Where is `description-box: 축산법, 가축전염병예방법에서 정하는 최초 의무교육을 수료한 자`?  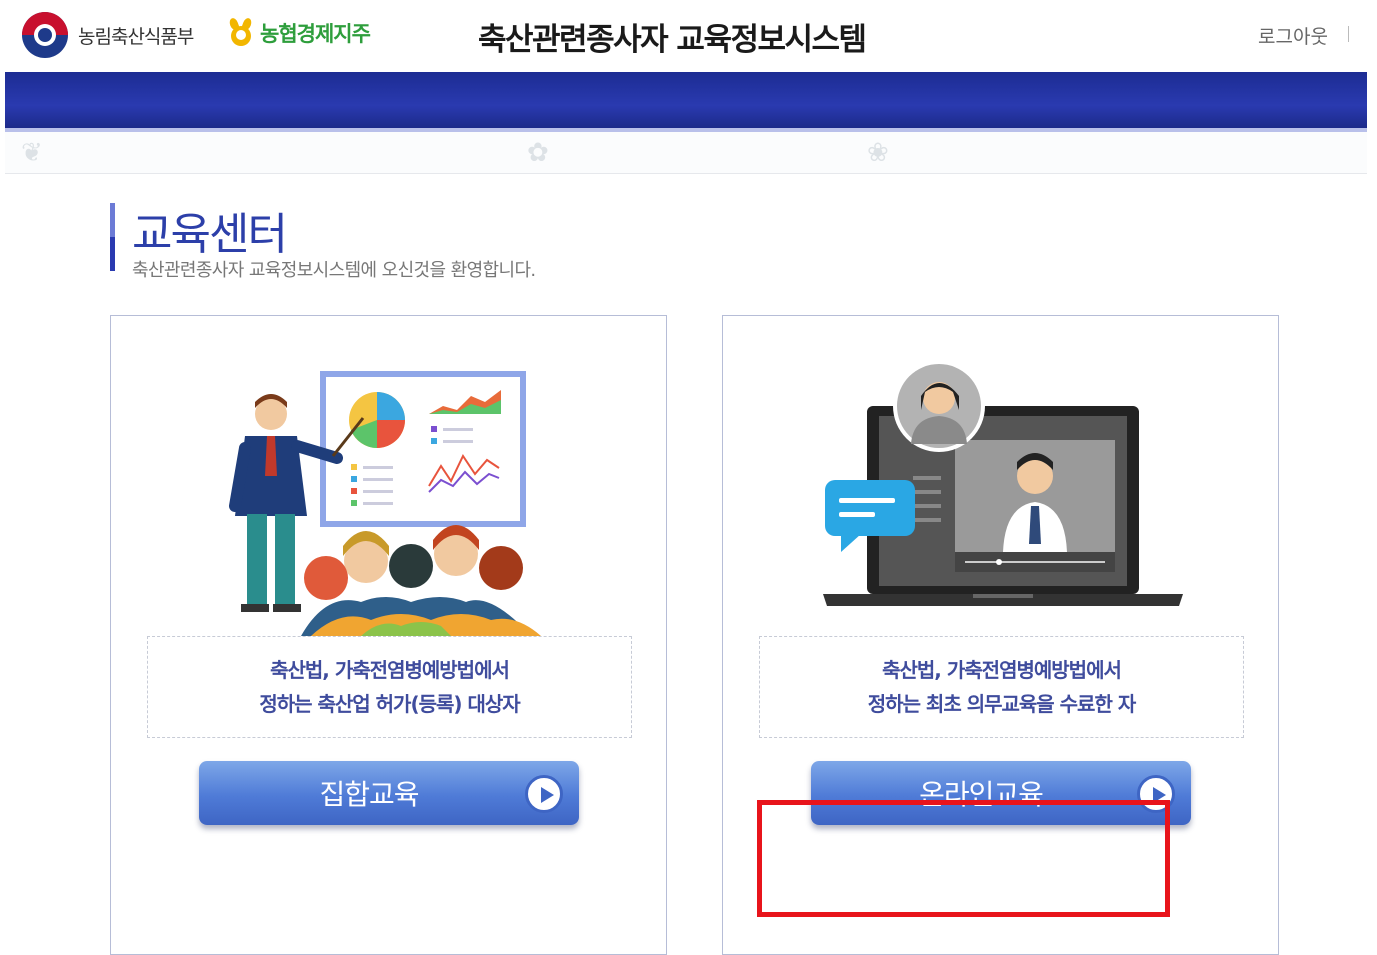 description-box: 축산법, 가축전염병예방법에서 정하는 최초 의무교육을 수료한 자 is located at coordinates (1001, 687).